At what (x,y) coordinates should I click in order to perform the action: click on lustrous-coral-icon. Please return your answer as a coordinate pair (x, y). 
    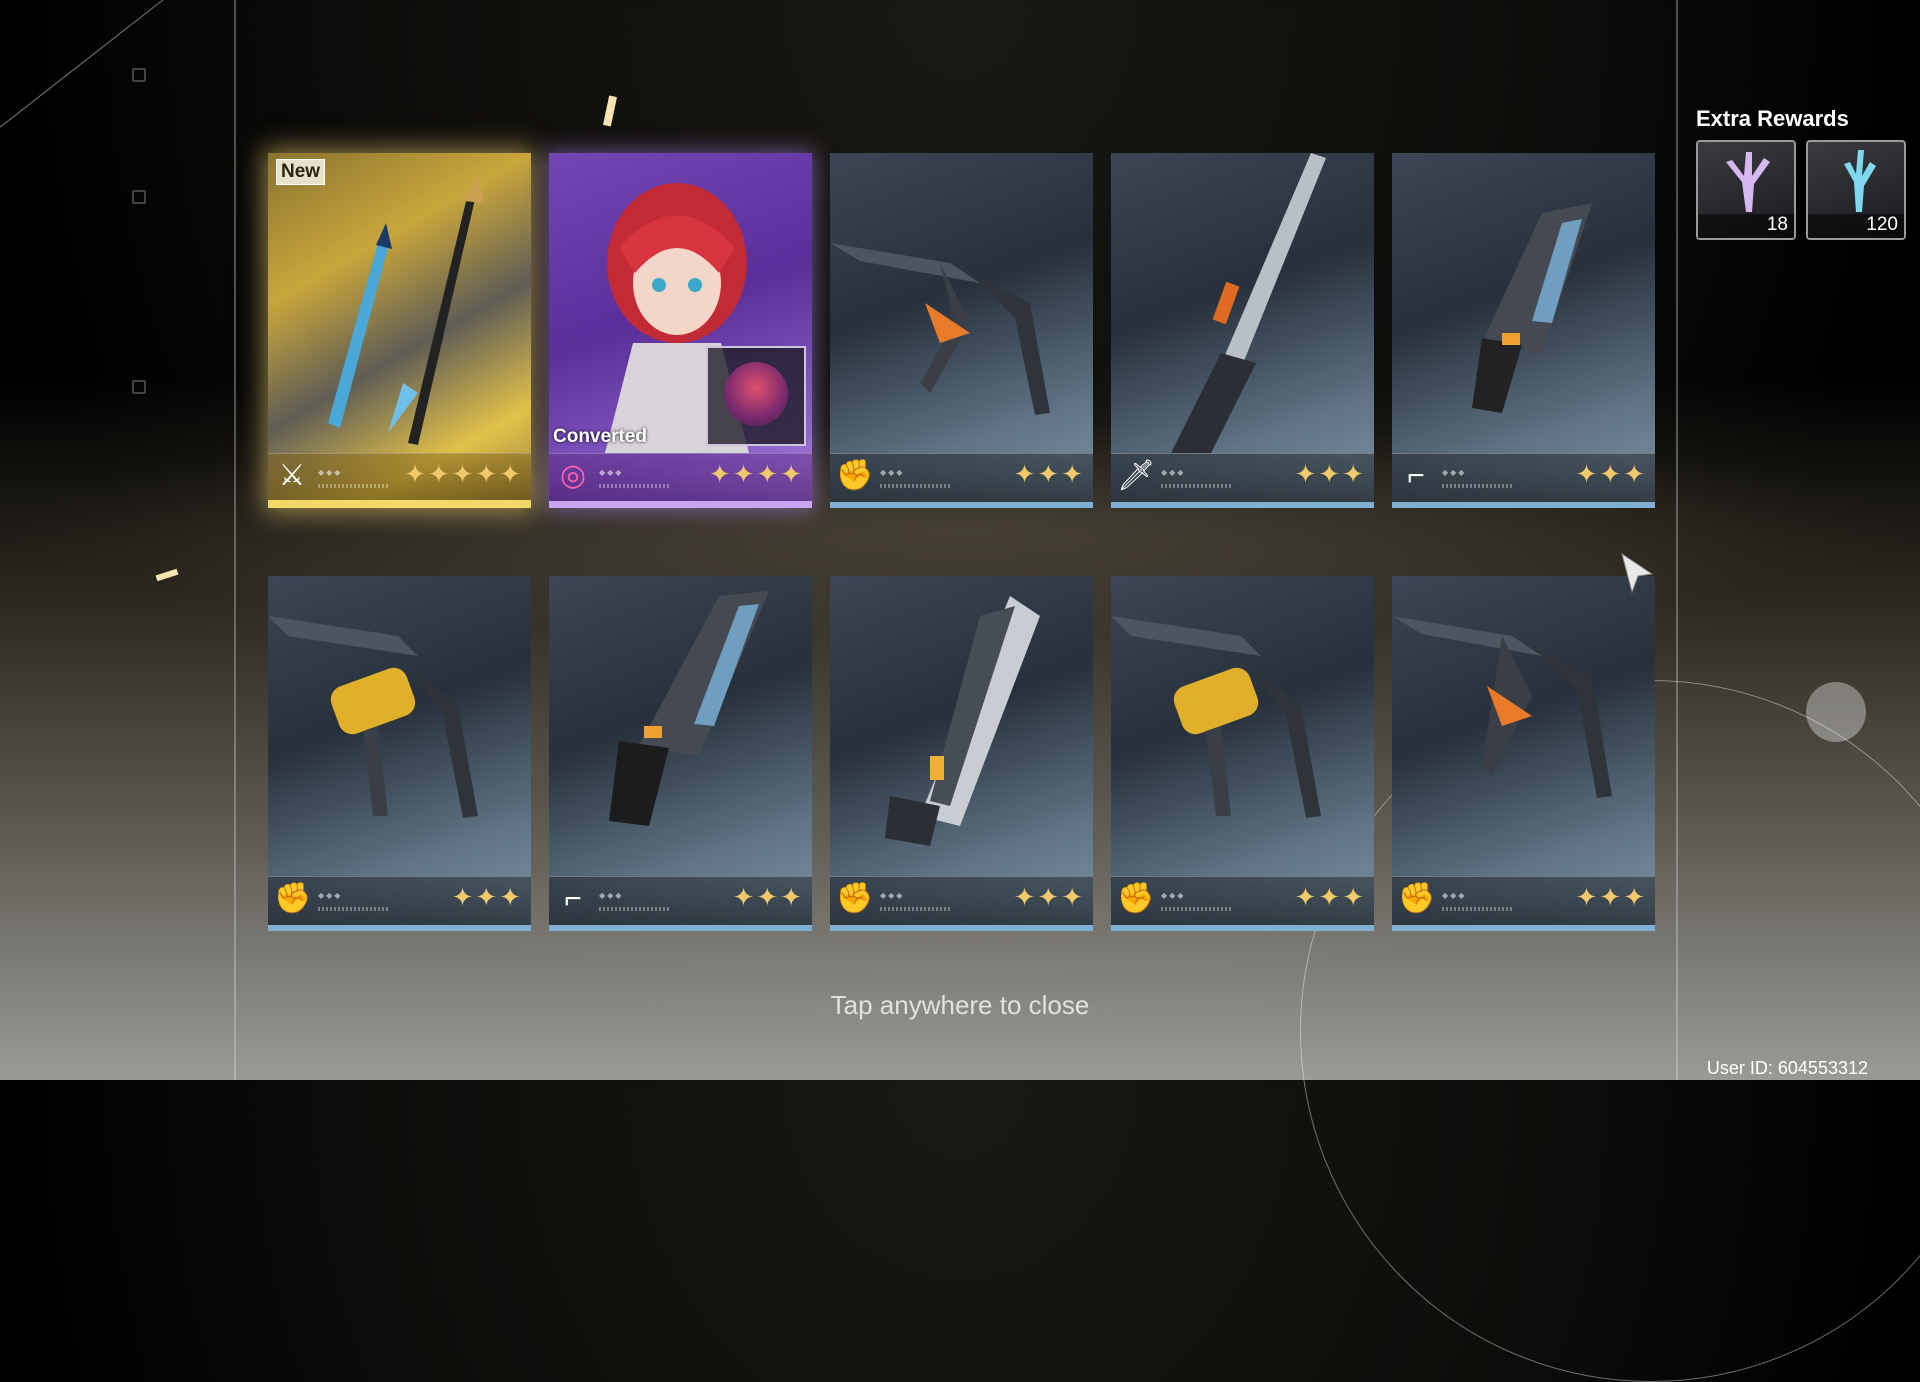
    Looking at the image, I should click on (1748, 182).